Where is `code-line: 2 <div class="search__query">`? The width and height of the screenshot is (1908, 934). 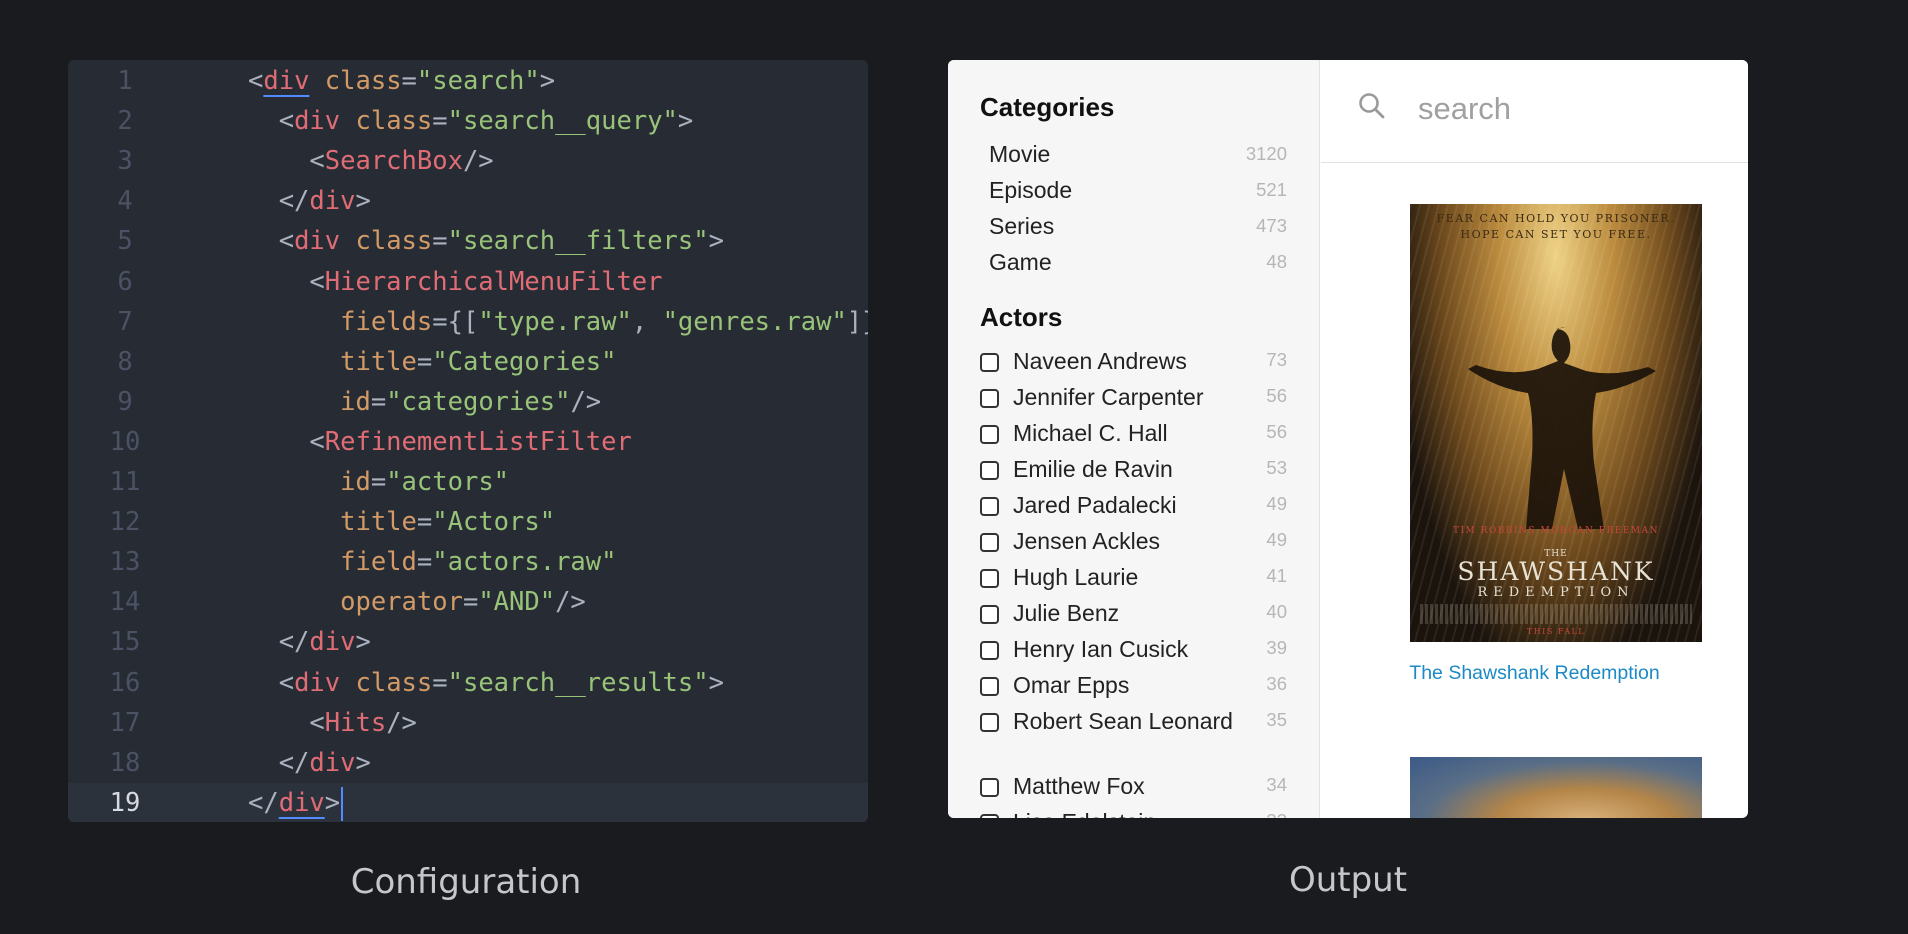
code-line: 2 <div class="search__query"> is located at coordinates (468, 121).